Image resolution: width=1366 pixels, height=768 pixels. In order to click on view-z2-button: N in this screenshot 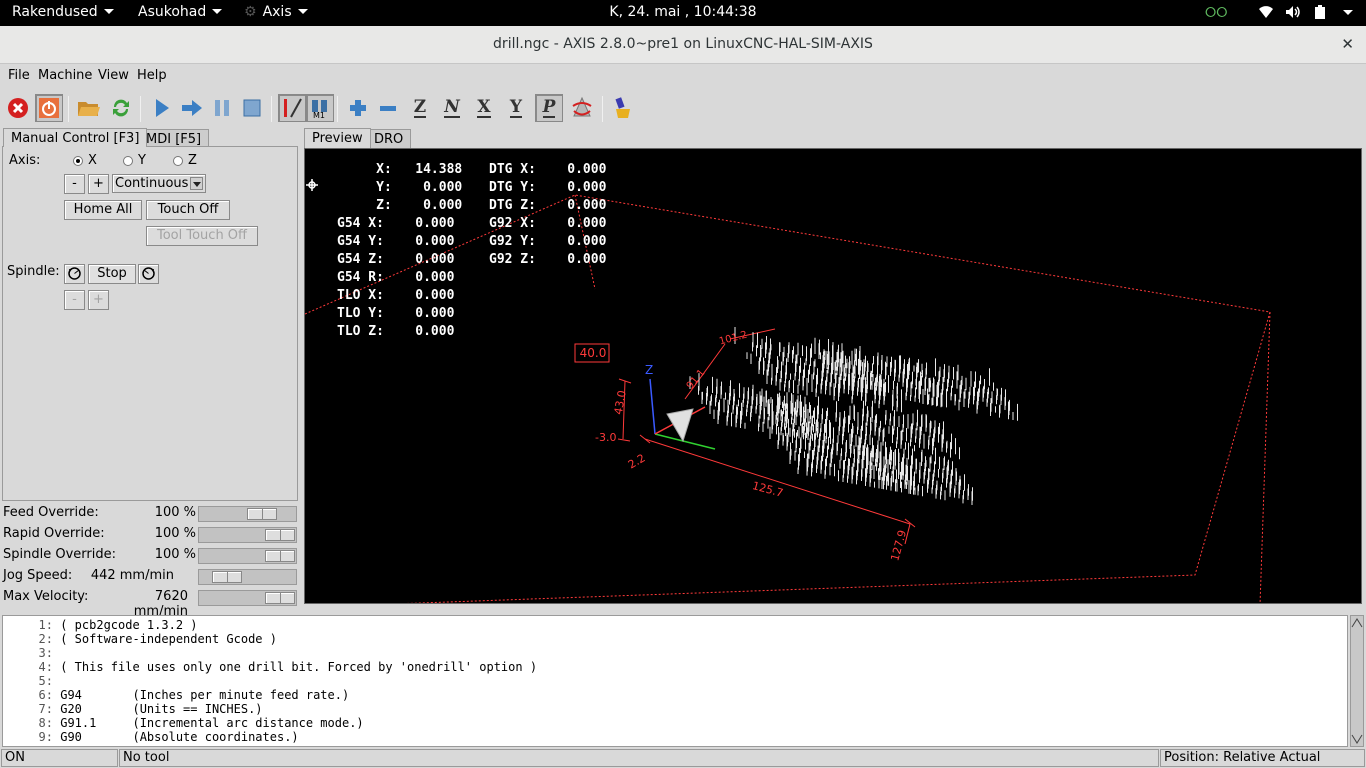, I will do `click(452, 108)`.